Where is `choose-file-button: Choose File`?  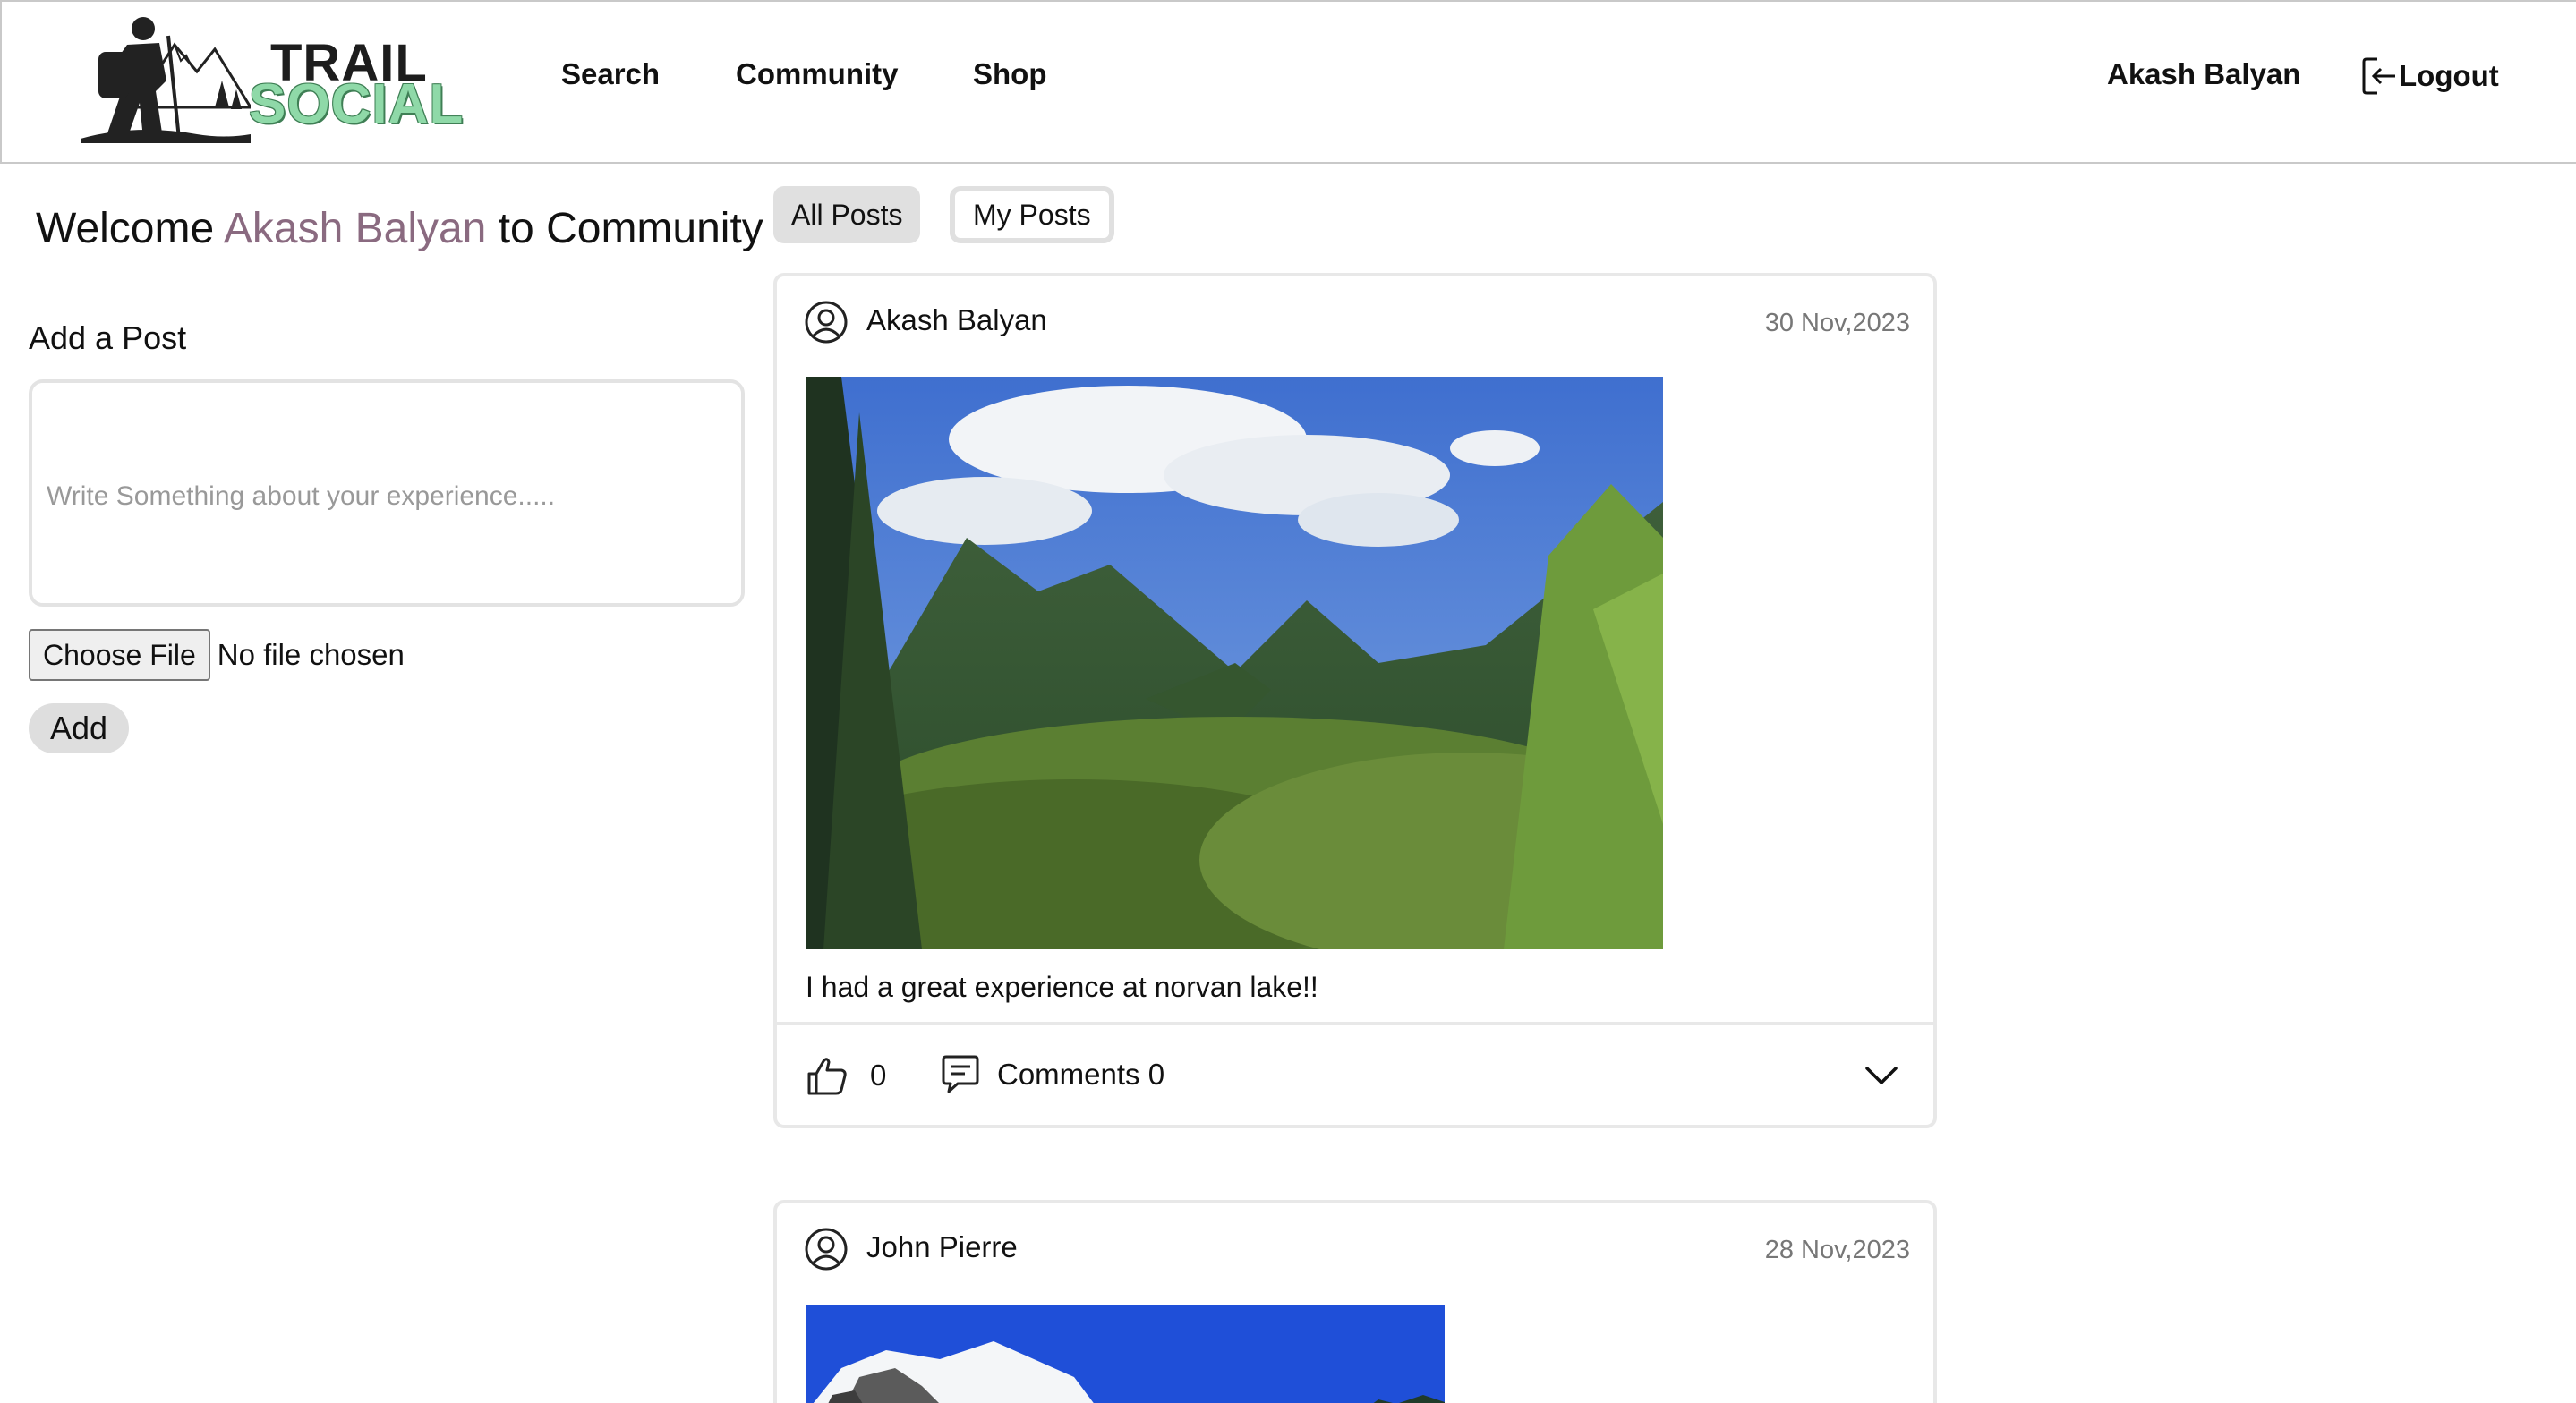
choose-file-button: Choose File is located at coordinates (119, 655).